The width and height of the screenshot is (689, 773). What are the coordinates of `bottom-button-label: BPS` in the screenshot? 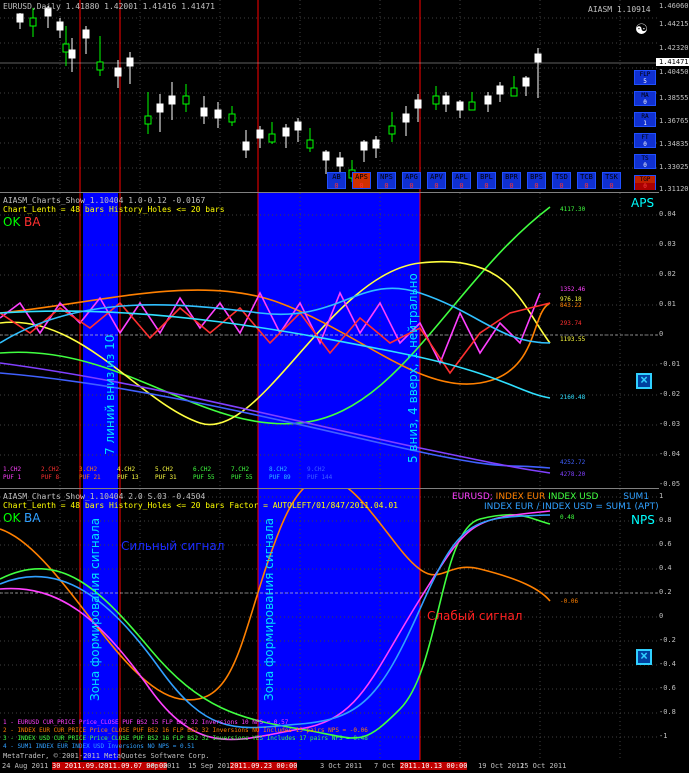 It's located at (536, 177).